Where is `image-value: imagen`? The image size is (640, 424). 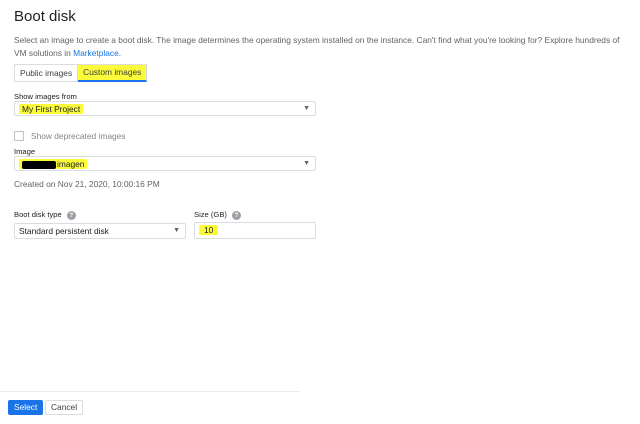
image-value: imagen is located at coordinates (53, 164).